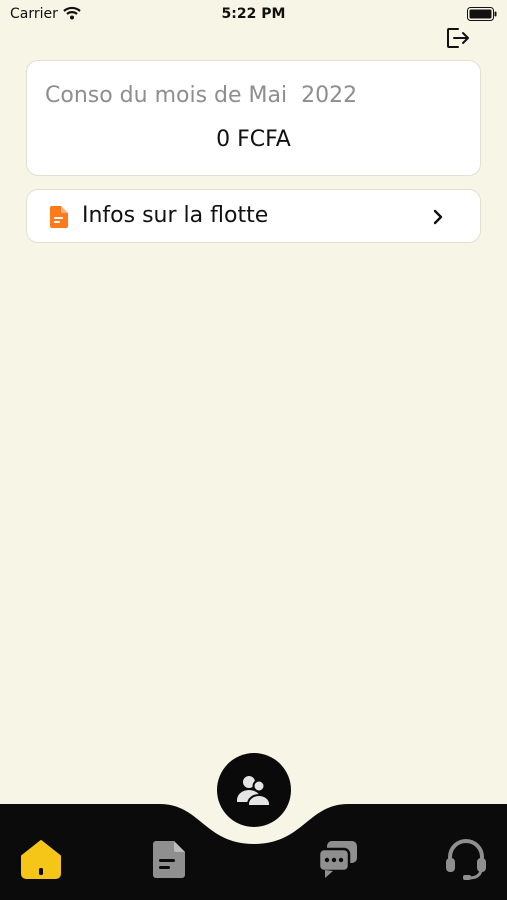  Describe the element at coordinates (201, 95) in the screenshot. I see `consumption-title: Conso du mois de Mai 2022` at that location.